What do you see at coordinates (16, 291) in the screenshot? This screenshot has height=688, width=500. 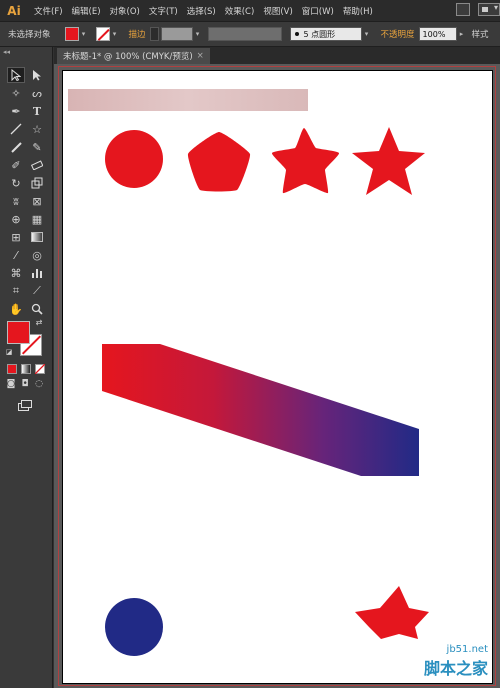 I see `artboard-tool-icon: ⌗` at bounding box center [16, 291].